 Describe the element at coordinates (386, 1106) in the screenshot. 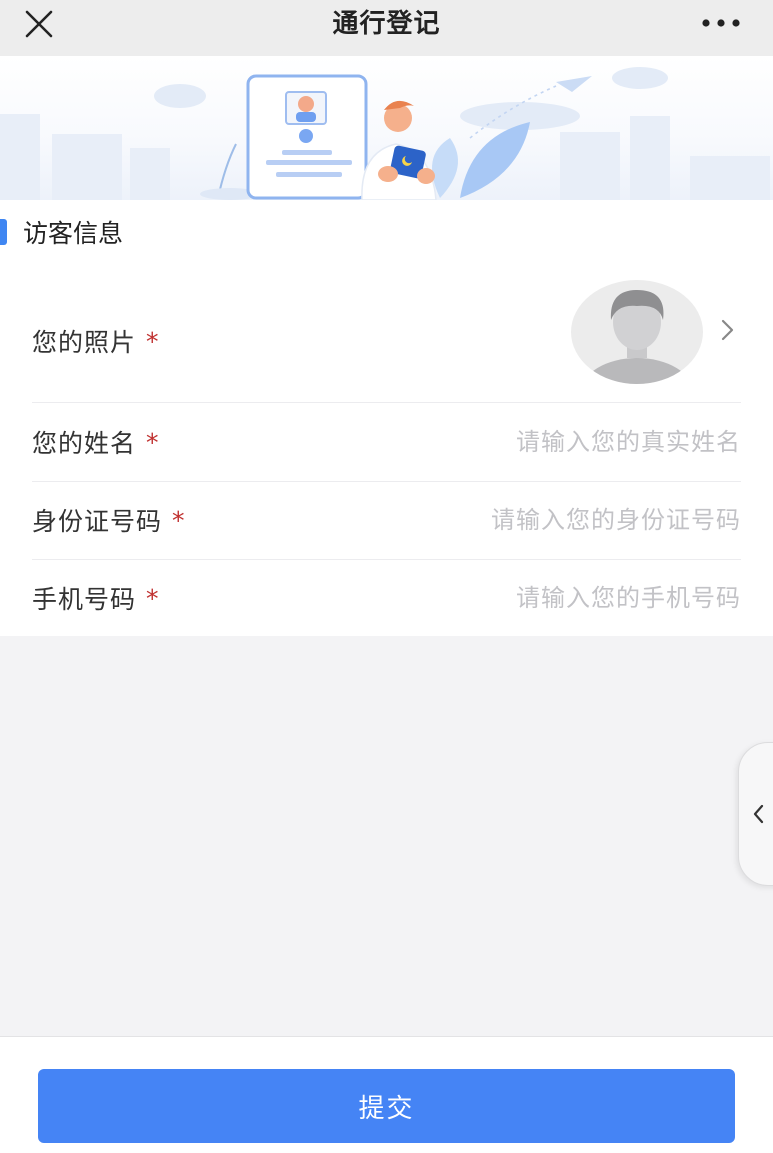

I see `submit-button: 提交` at that location.